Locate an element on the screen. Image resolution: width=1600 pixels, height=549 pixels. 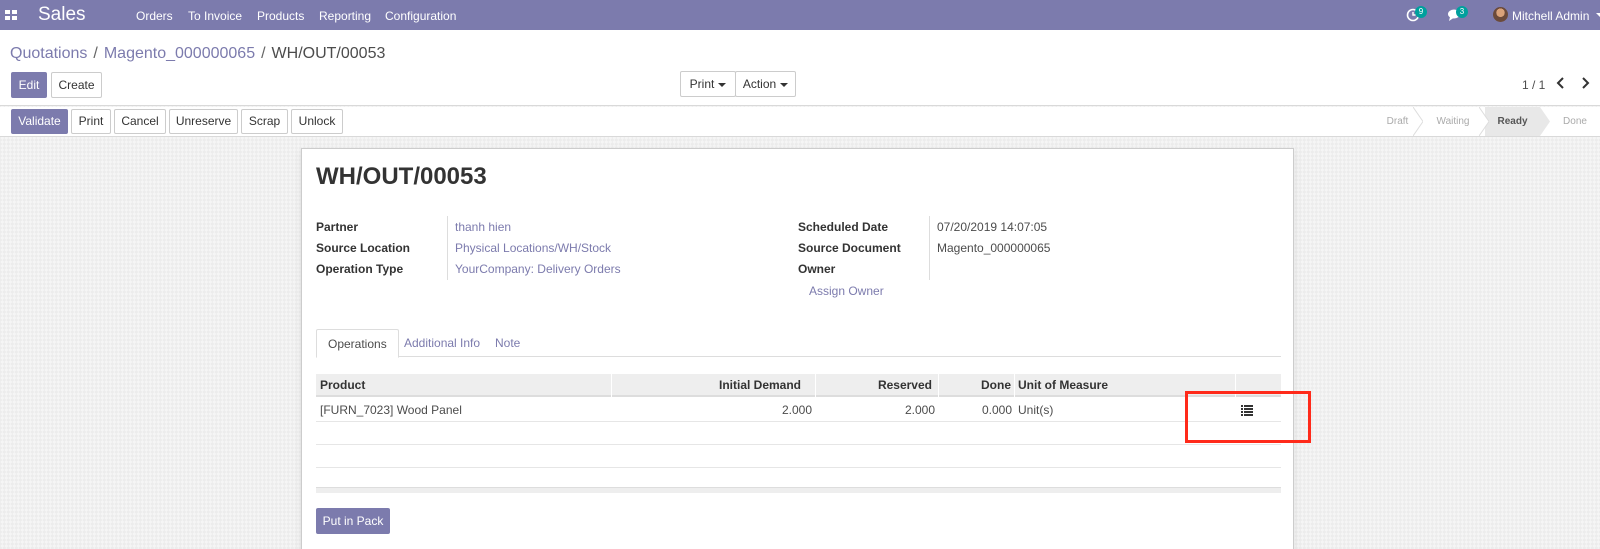
user-avatar is located at coordinates (1500, 14).